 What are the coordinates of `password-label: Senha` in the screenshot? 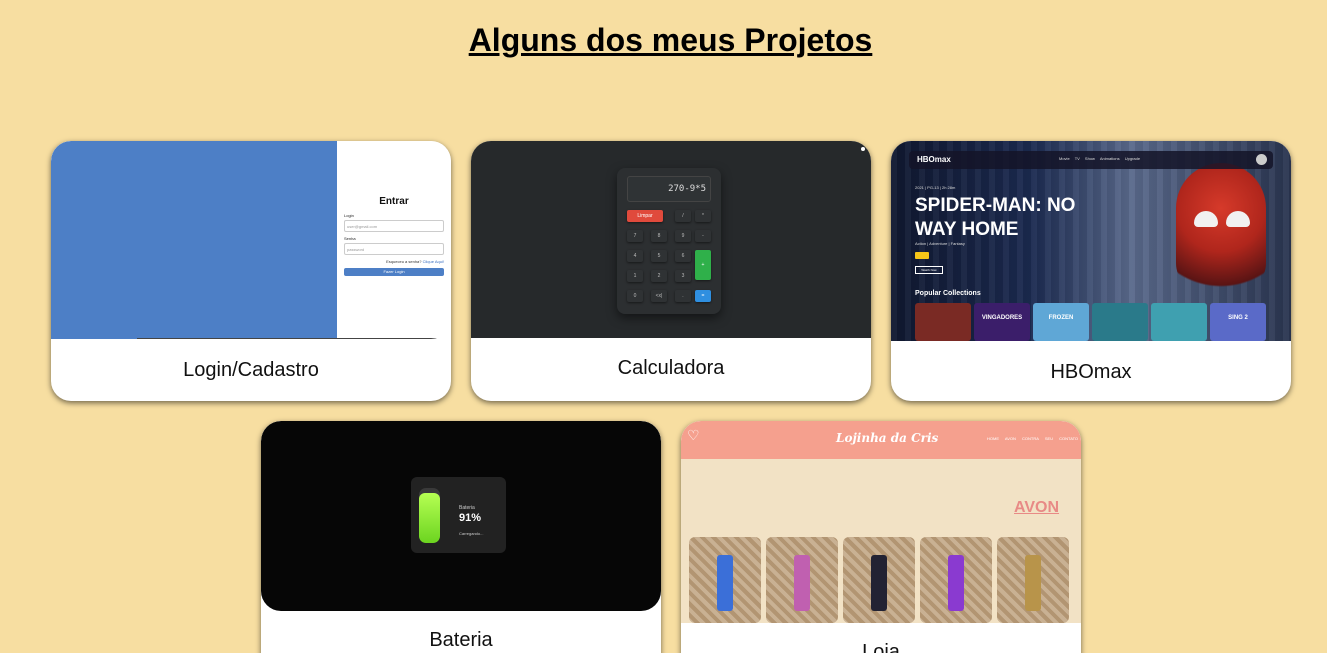 It's located at (350, 238).